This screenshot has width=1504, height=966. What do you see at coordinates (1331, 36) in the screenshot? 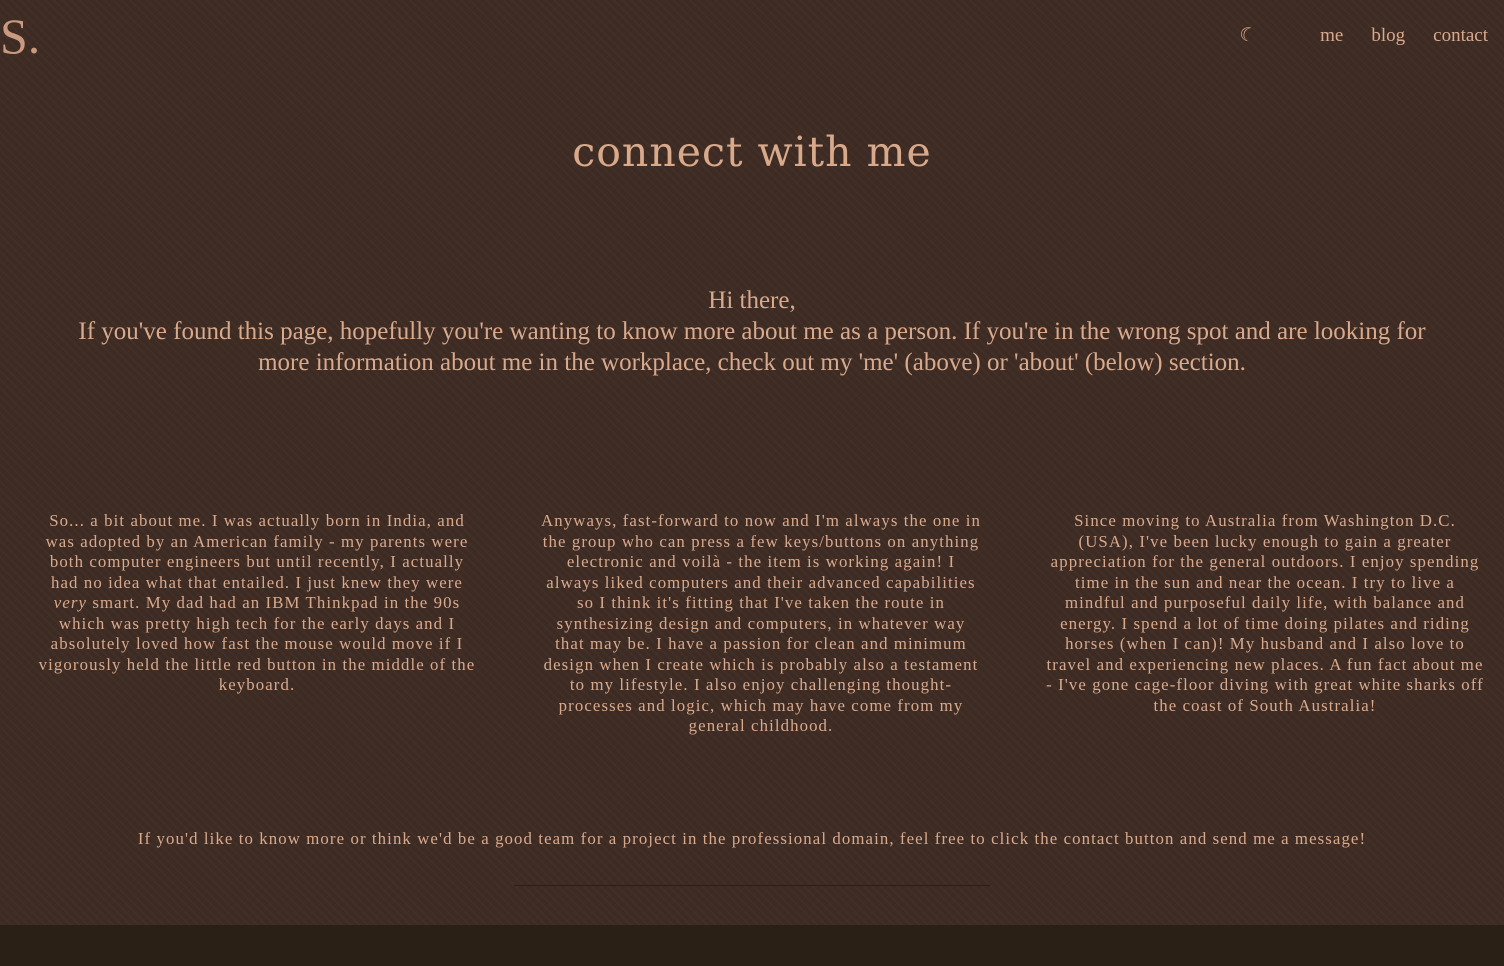
I see `nav-link-me: me` at bounding box center [1331, 36].